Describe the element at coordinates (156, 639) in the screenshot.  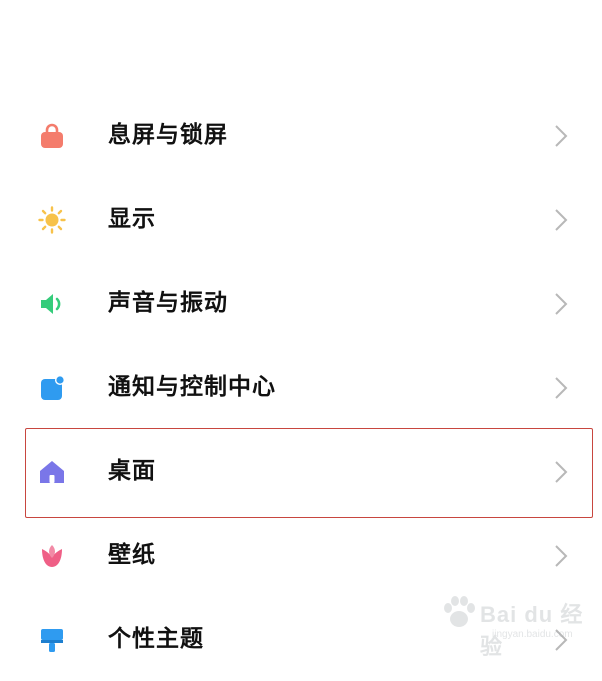
I see `settings-item-label: 个性主题` at that location.